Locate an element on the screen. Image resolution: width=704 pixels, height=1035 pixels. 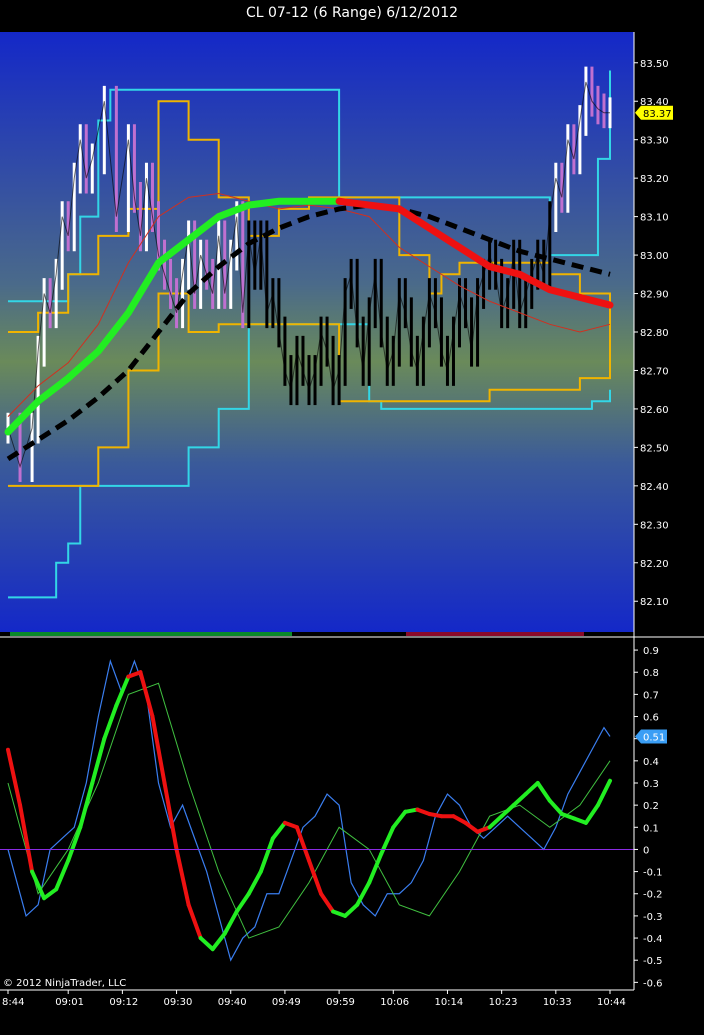
osc-tick-label: 0.9 is located at coordinates (651, 651).